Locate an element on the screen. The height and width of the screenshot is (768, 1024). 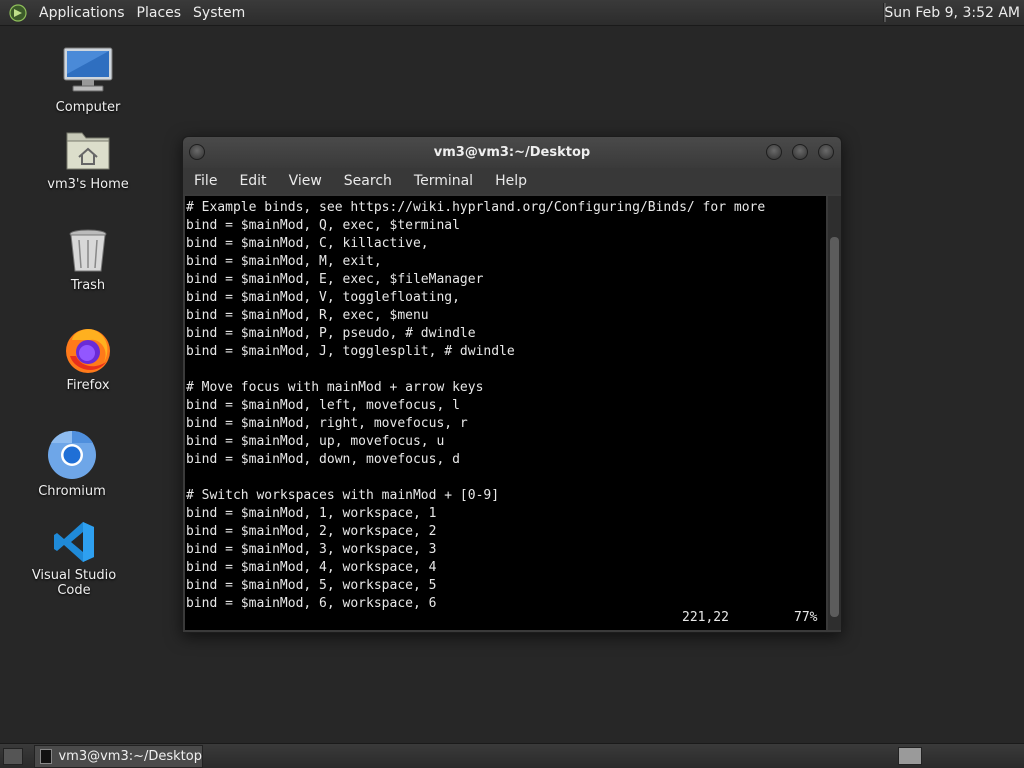
terminal-scrollbar is located at coordinates (834, 413).